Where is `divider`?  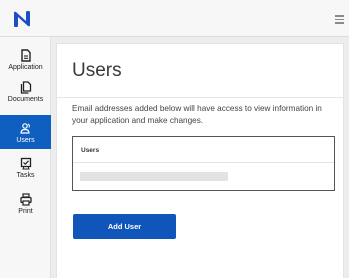 divider is located at coordinates (200, 97).